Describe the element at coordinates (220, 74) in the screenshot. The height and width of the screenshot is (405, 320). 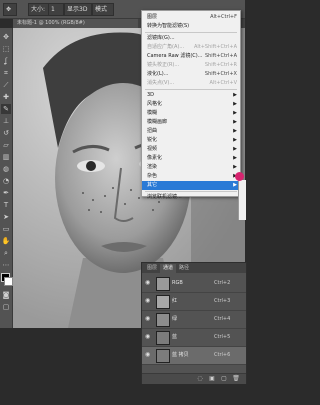
I see `menu-shortcut: Shift+Ctrl+X` at that location.